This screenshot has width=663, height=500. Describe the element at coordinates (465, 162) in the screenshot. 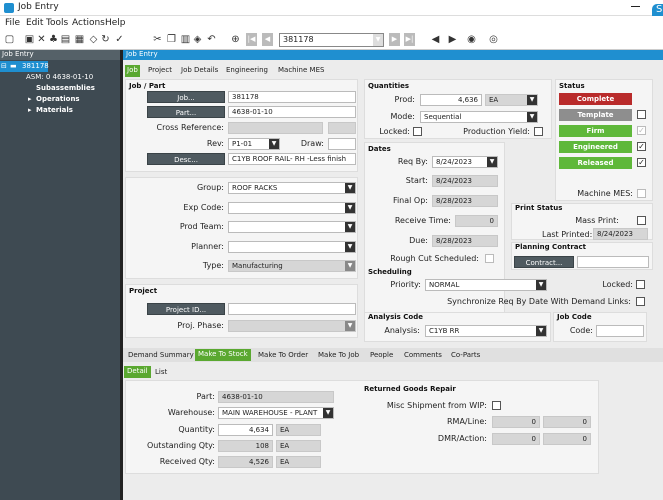

I see `req-by-field: 8/24/2023 ▼` at that location.